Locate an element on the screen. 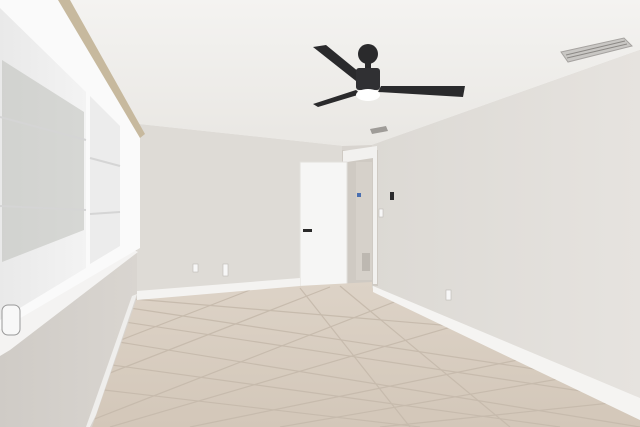 This screenshot has height=427, width=640. outlet-right is located at coordinates (448, 295).